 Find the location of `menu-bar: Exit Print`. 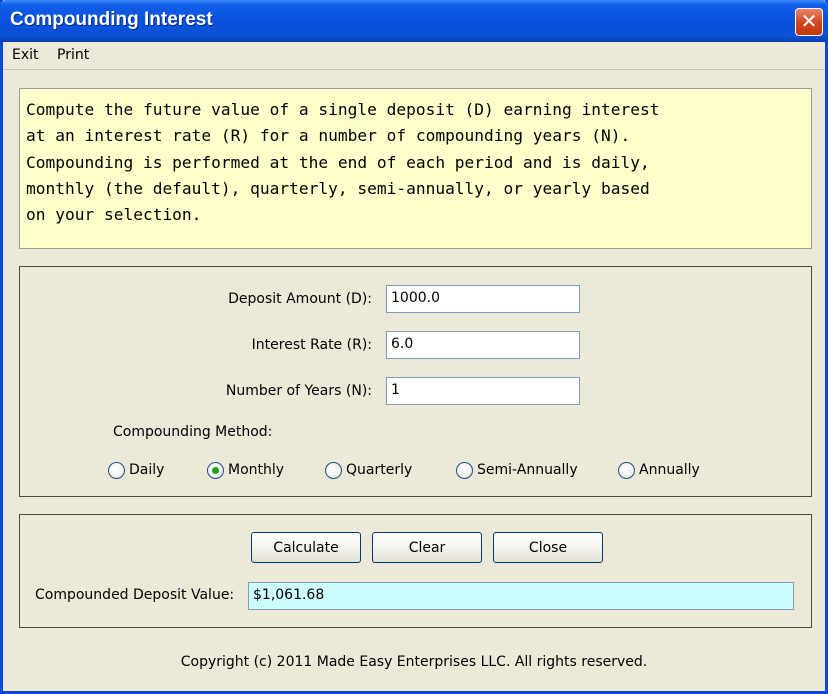

menu-bar: Exit Print is located at coordinates (414, 56).